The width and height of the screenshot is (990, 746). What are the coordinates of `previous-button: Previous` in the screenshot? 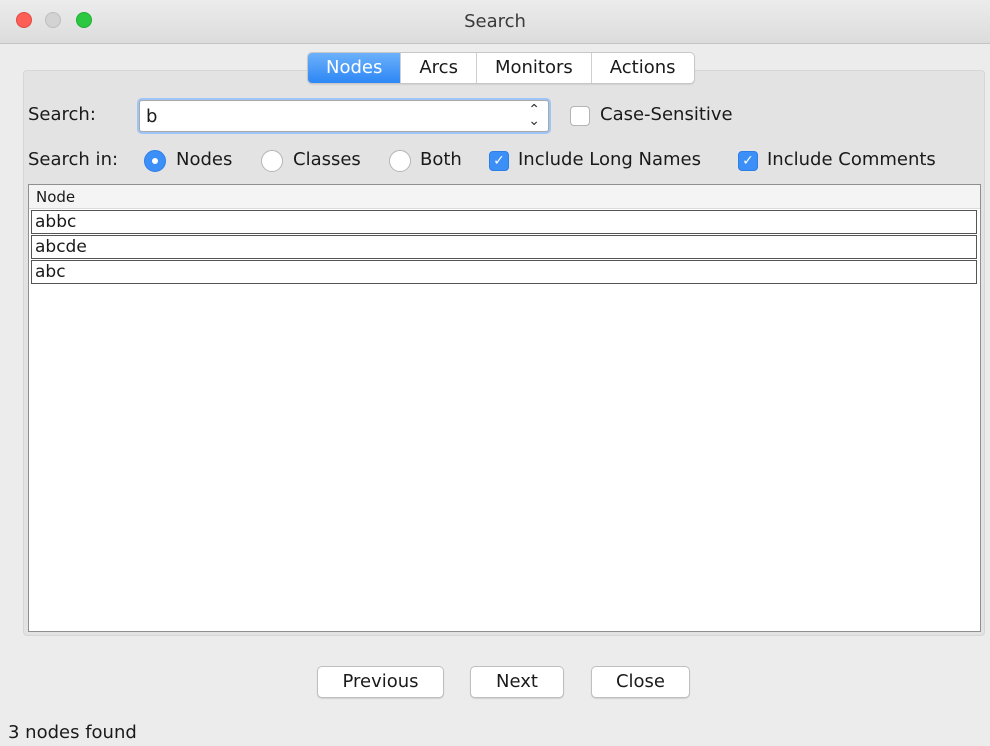 It's located at (380, 682).